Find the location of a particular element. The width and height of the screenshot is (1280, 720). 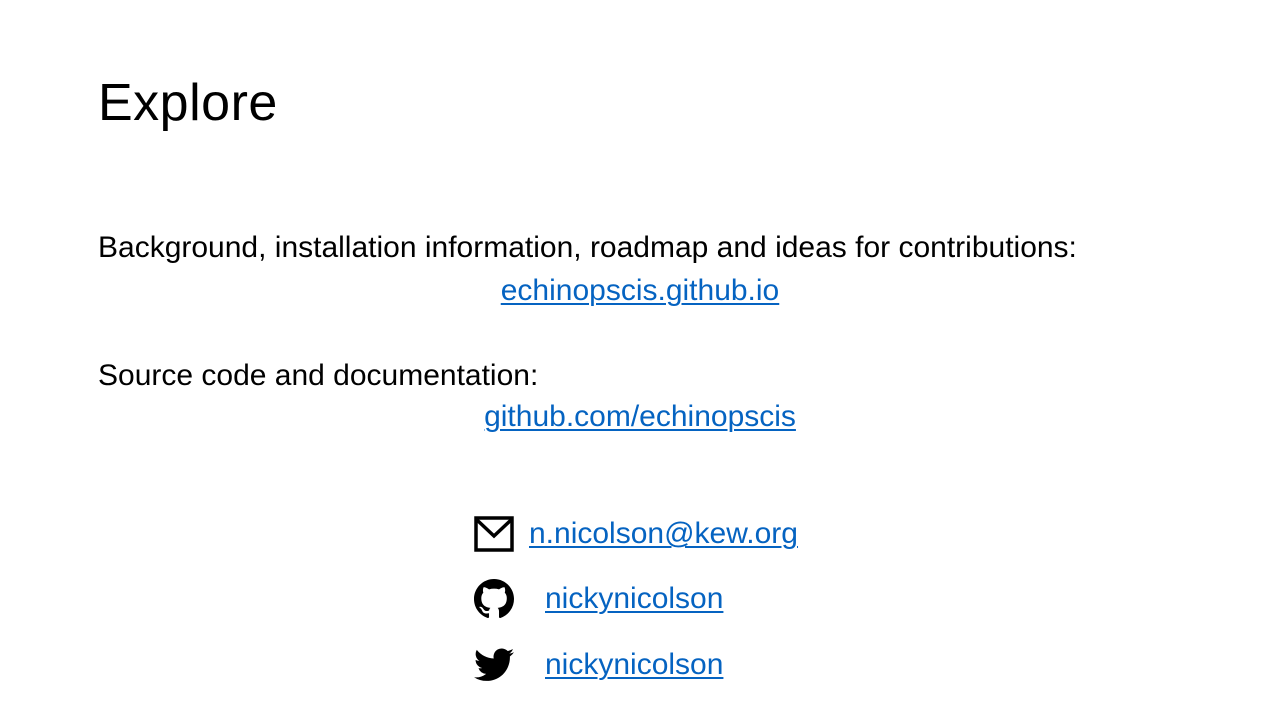

github-user-link: nickynicolson is located at coordinates (634, 599).